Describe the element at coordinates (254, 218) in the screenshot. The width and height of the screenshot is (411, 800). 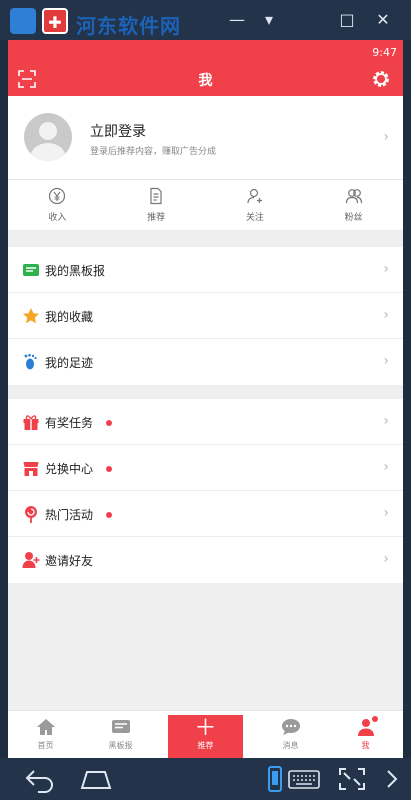
I see `stat-label: 关注` at that location.